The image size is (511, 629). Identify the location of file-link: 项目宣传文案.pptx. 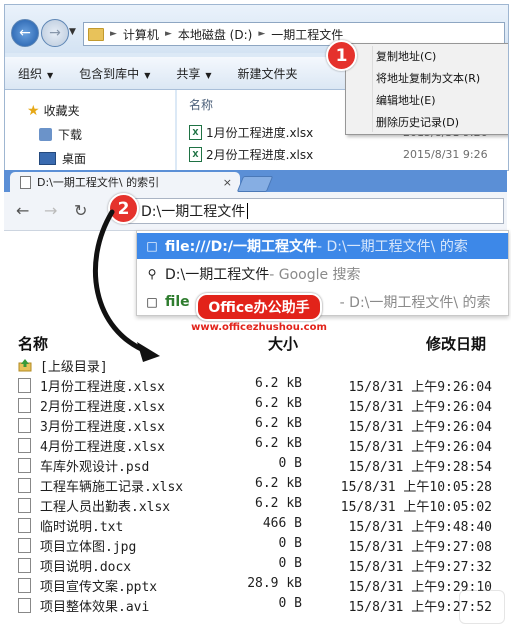
(98, 585).